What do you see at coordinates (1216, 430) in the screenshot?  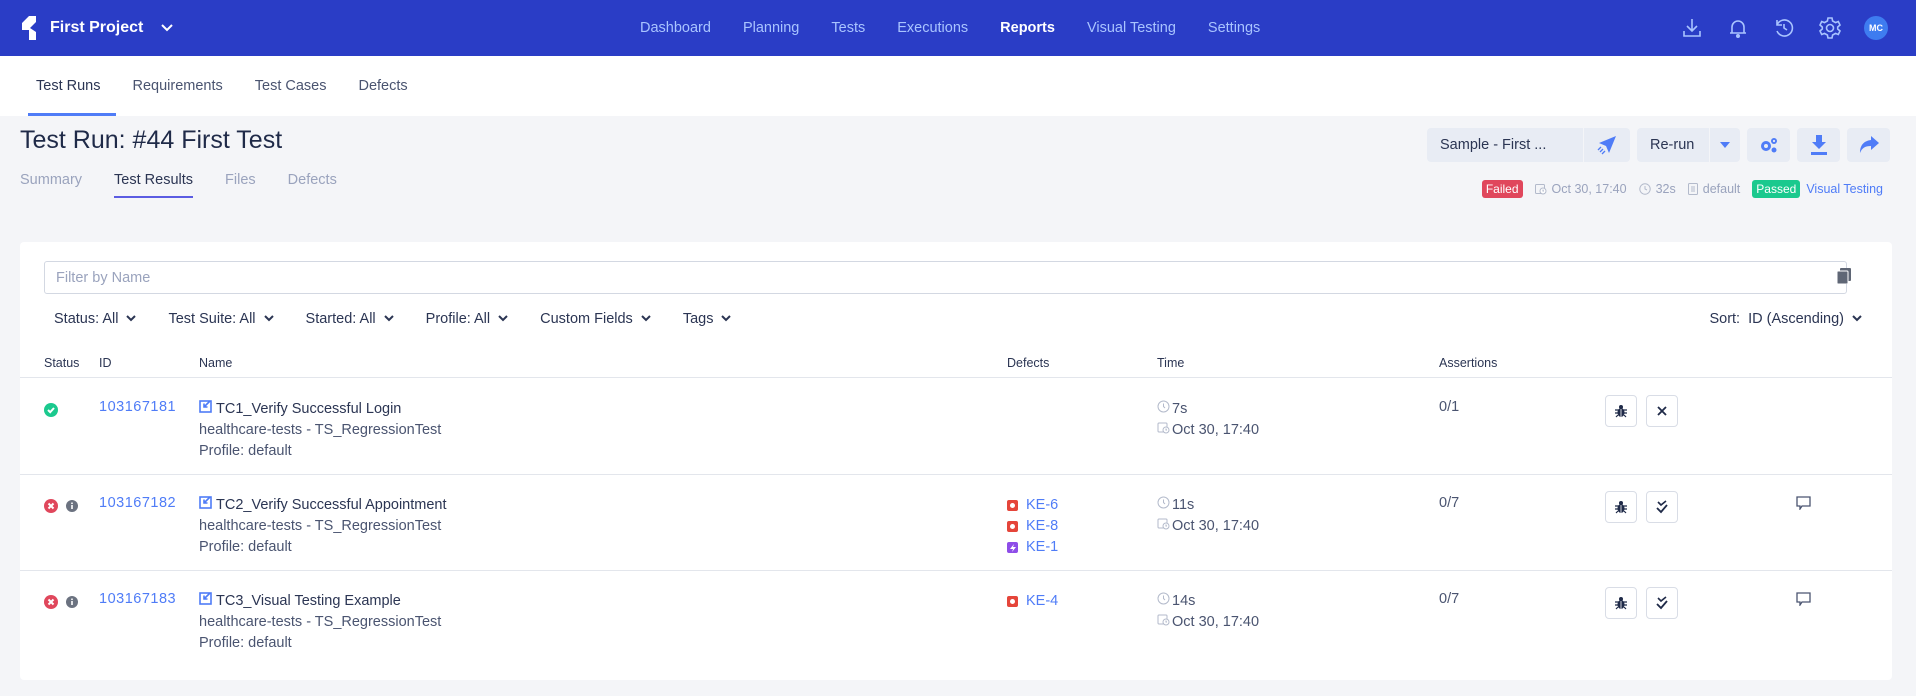 I see `test-started: Oct 30, 17:40` at bounding box center [1216, 430].